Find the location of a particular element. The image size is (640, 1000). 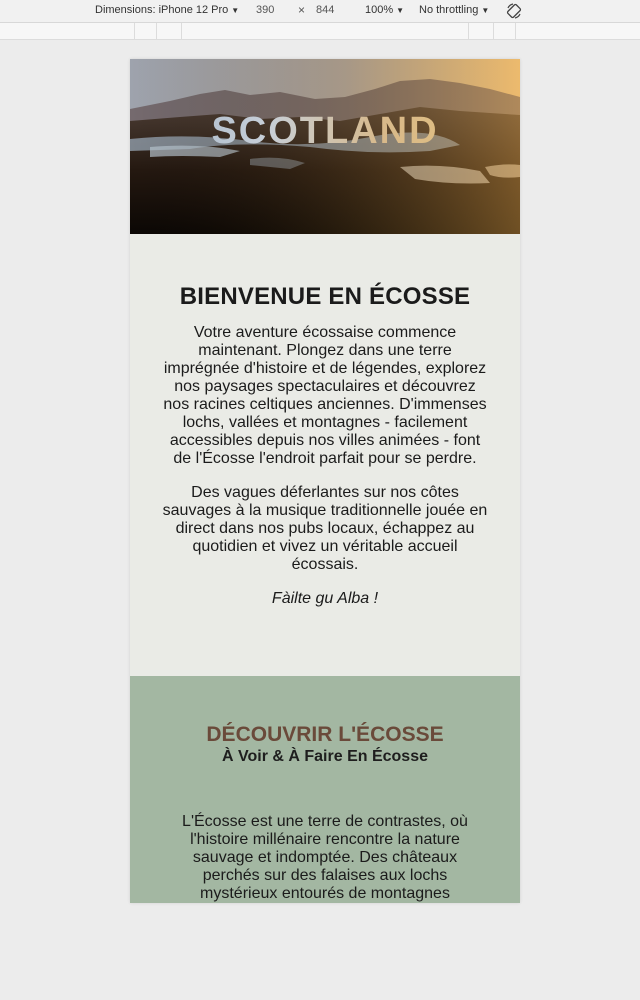

device-select: Dimensions: iPhone 12 Pro ▼ is located at coordinates (167, 10).